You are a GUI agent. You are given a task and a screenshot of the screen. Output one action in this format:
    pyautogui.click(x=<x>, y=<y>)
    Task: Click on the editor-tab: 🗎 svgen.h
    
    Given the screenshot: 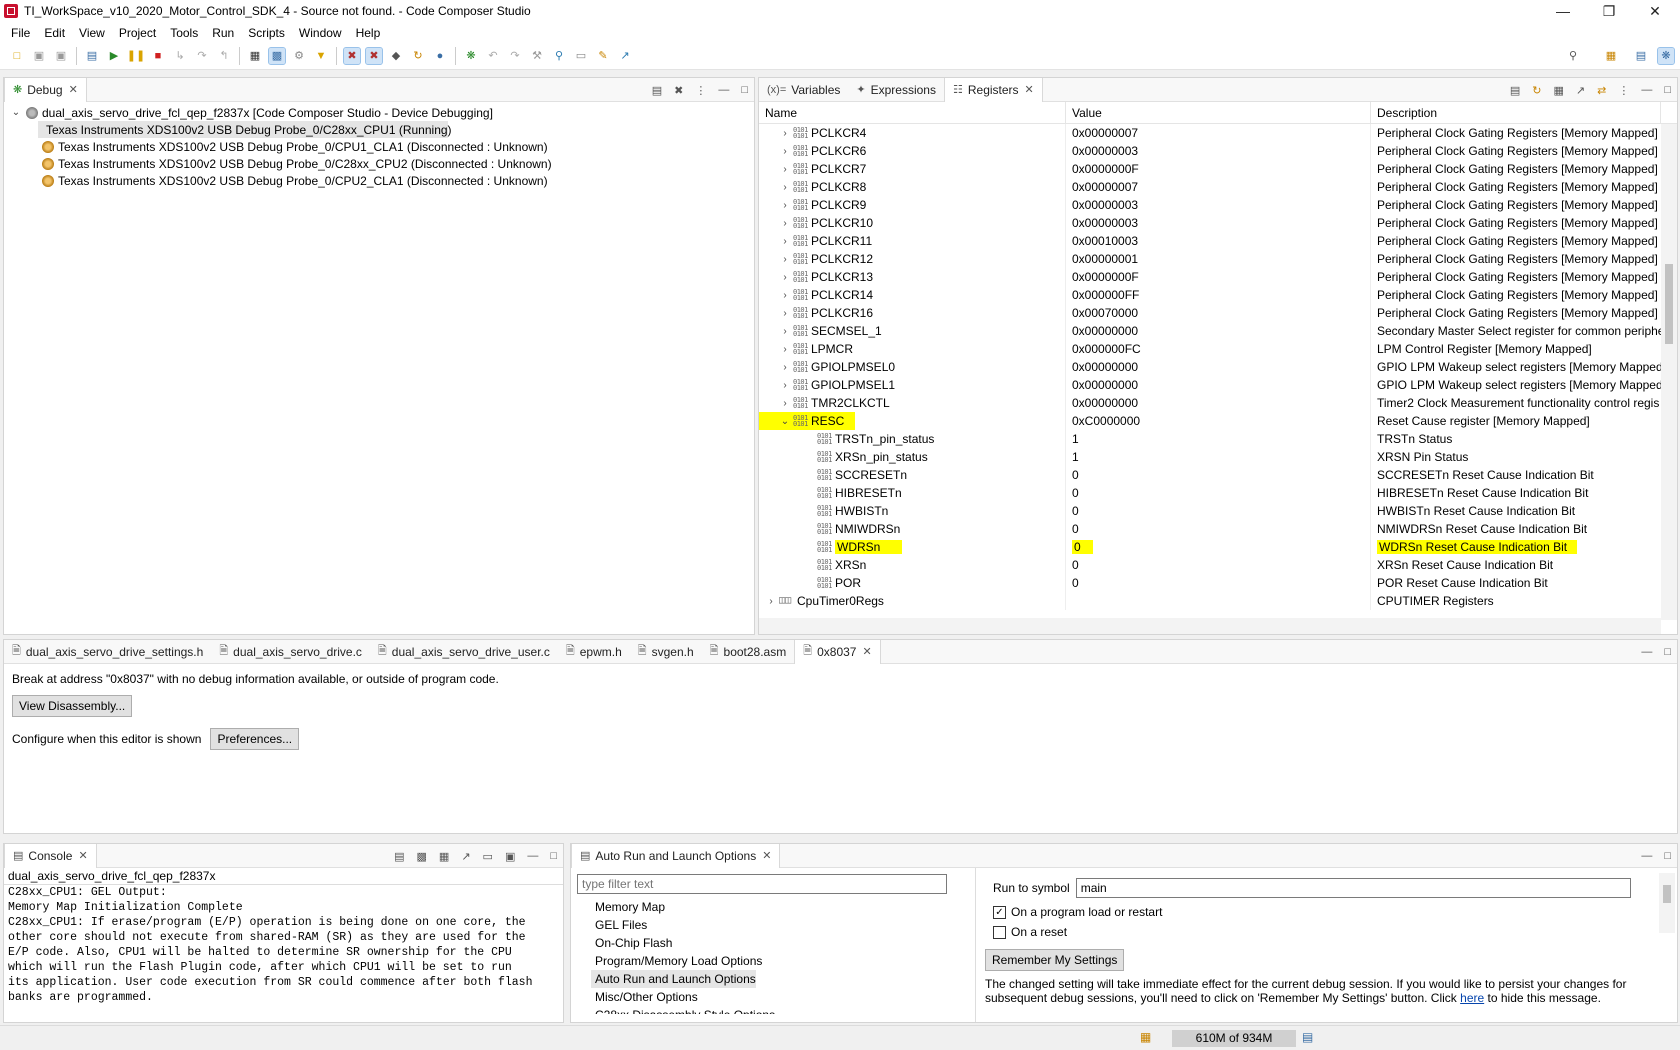 What is the action you would take?
    pyautogui.click(x=666, y=652)
    